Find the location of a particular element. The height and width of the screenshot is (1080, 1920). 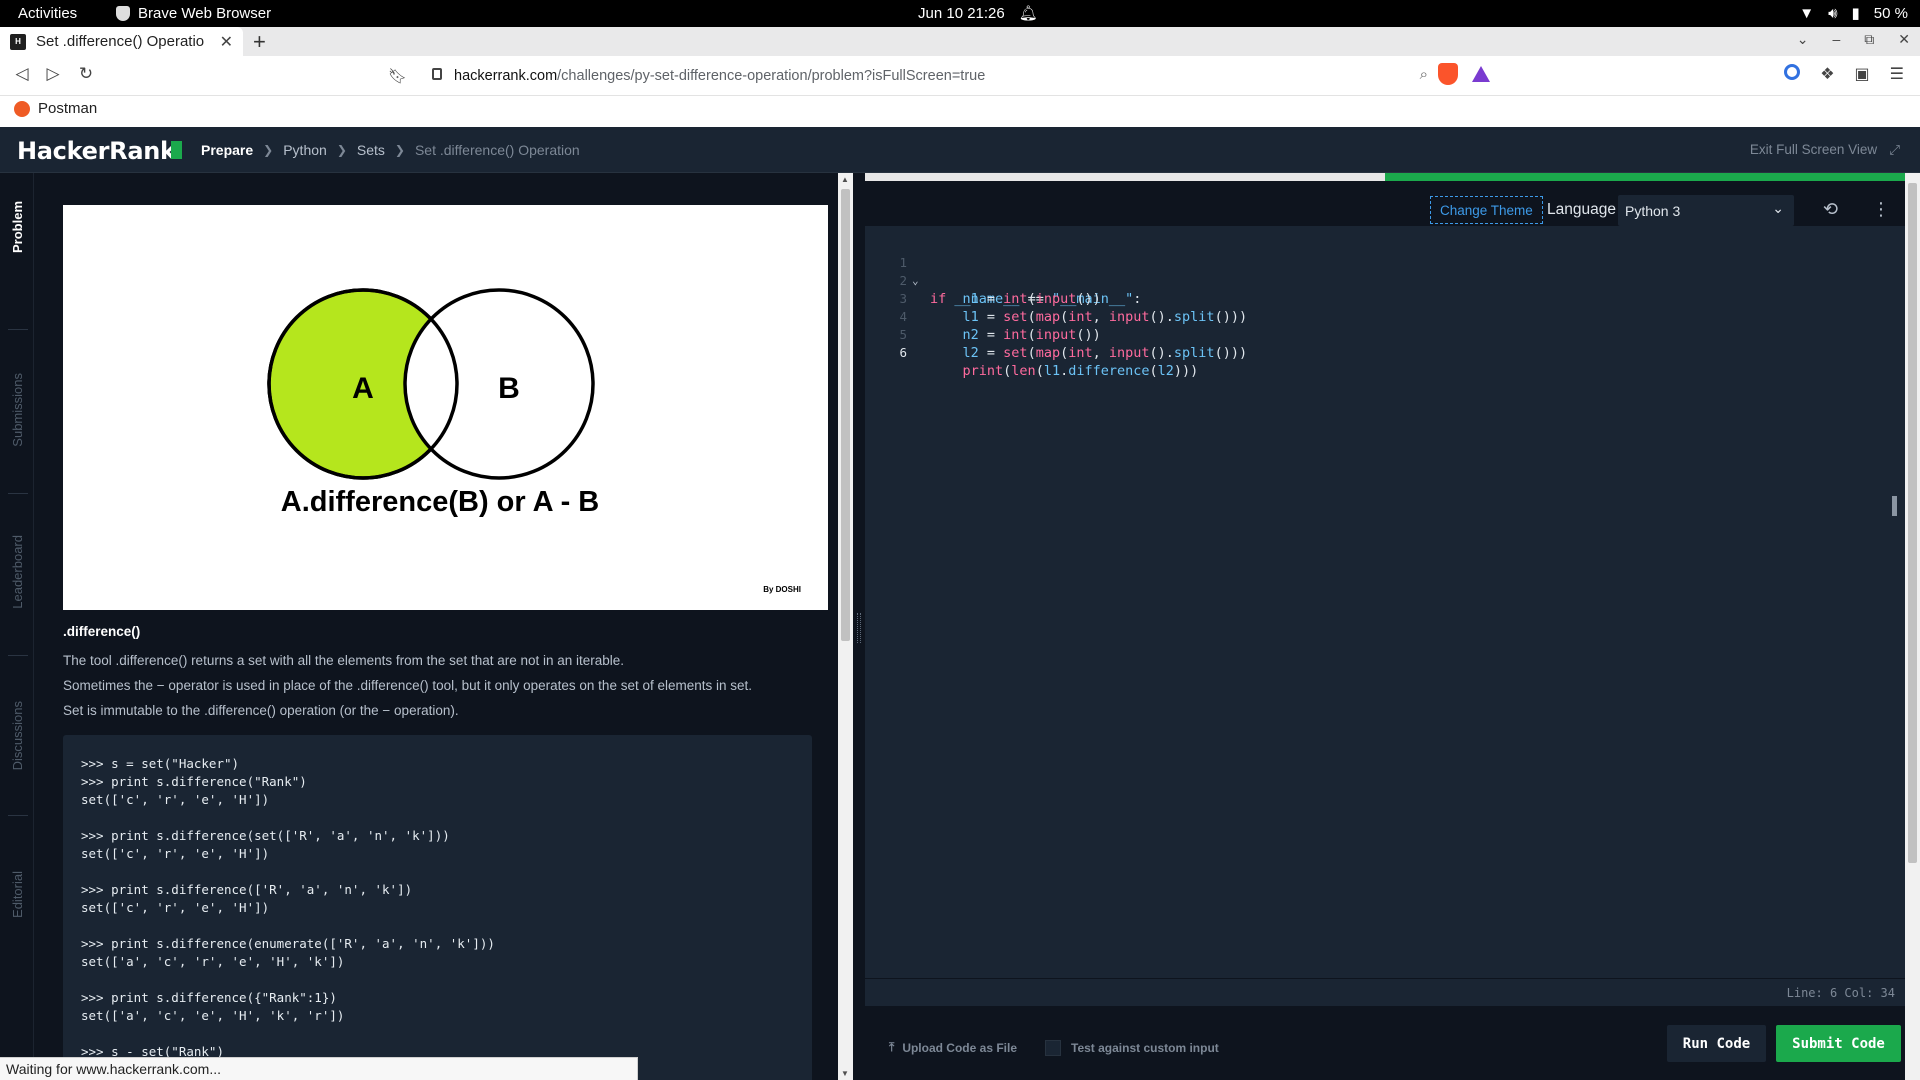

app-menu-label: Brave Web Browser is located at coordinates (205, 13).